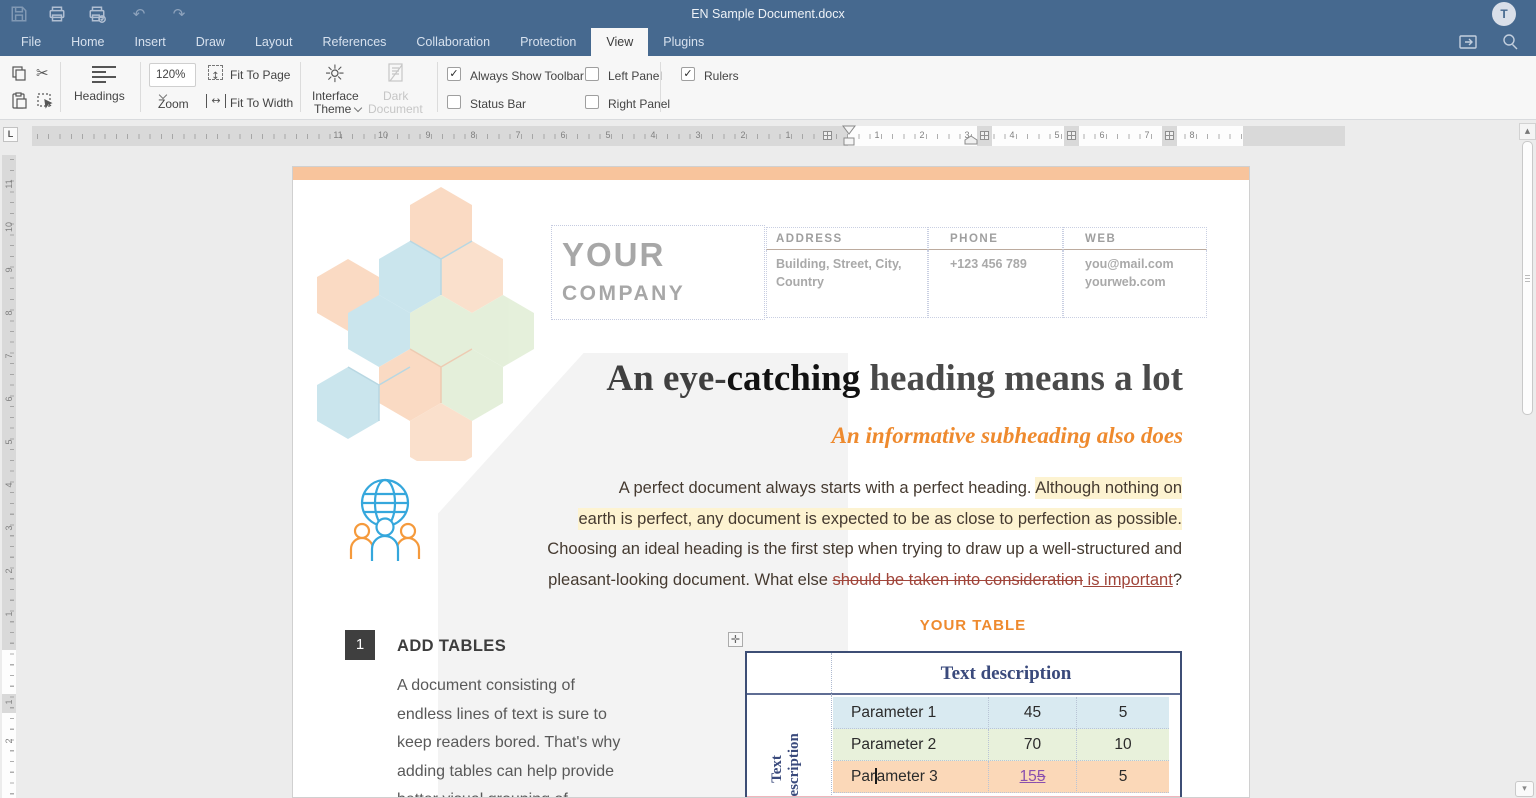  What do you see at coordinates (10, 134) in the screenshot?
I see `tab-selector-button: L` at bounding box center [10, 134].